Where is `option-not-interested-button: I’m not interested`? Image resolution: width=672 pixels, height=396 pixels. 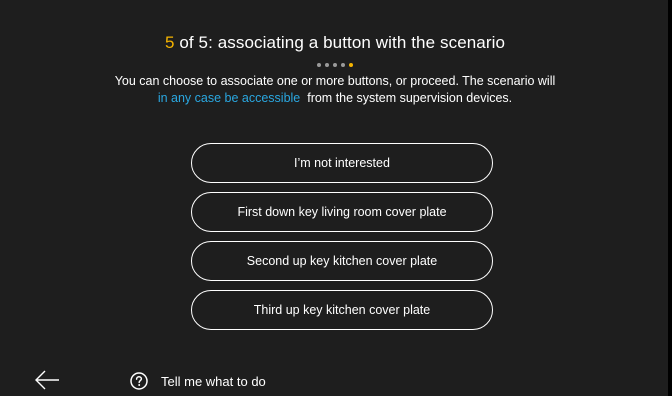 option-not-interested-button: I’m not interested is located at coordinates (342, 163).